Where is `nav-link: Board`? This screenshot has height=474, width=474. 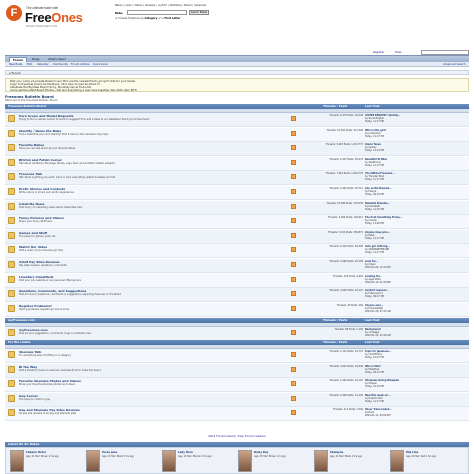 nav-link: Board is located at coordinates (187, 5).